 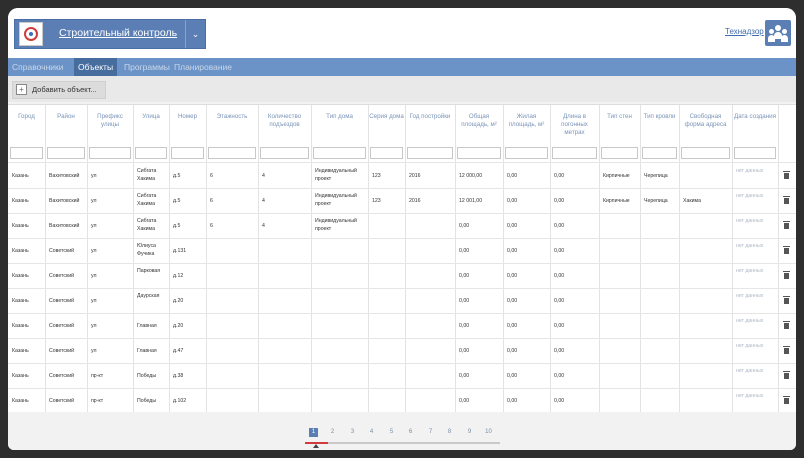 What do you see at coordinates (402, 431) in the screenshot?
I see `pagination: 1 2 3 4 5 6 7 8 9 10` at bounding box center [402, 431].